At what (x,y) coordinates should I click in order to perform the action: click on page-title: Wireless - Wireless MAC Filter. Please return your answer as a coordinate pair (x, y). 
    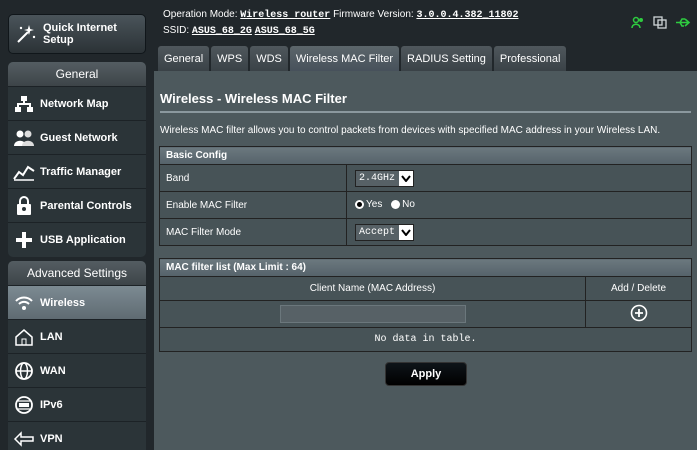
    Looking at the image, I should click on (253, 98).